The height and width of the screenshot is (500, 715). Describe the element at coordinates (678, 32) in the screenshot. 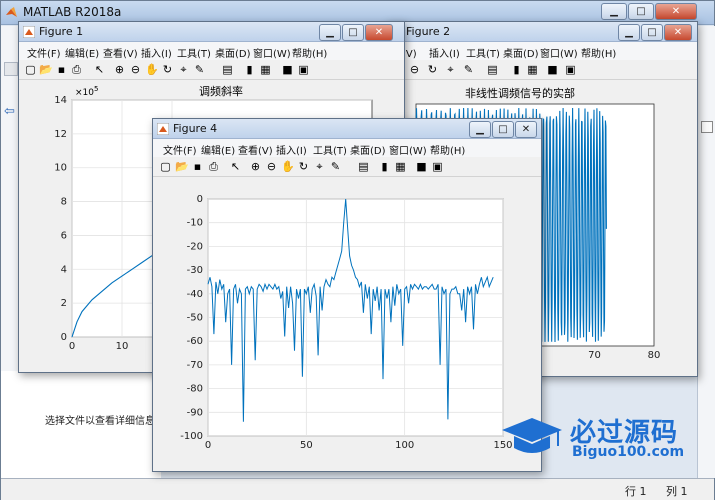

I see `fig2-close-button: ✕` at that location.